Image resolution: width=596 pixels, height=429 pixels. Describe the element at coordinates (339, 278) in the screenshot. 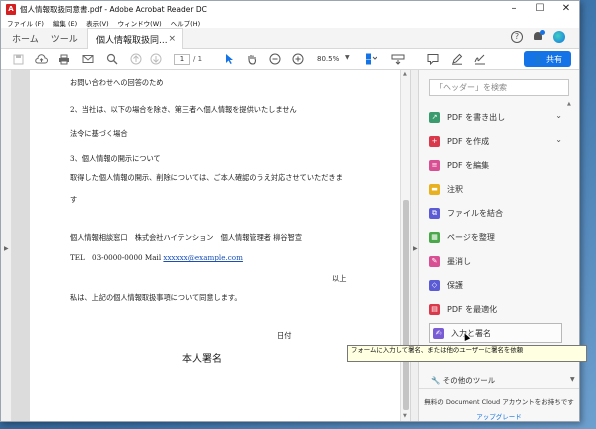

I see `ijou-text: 以上` at that location.